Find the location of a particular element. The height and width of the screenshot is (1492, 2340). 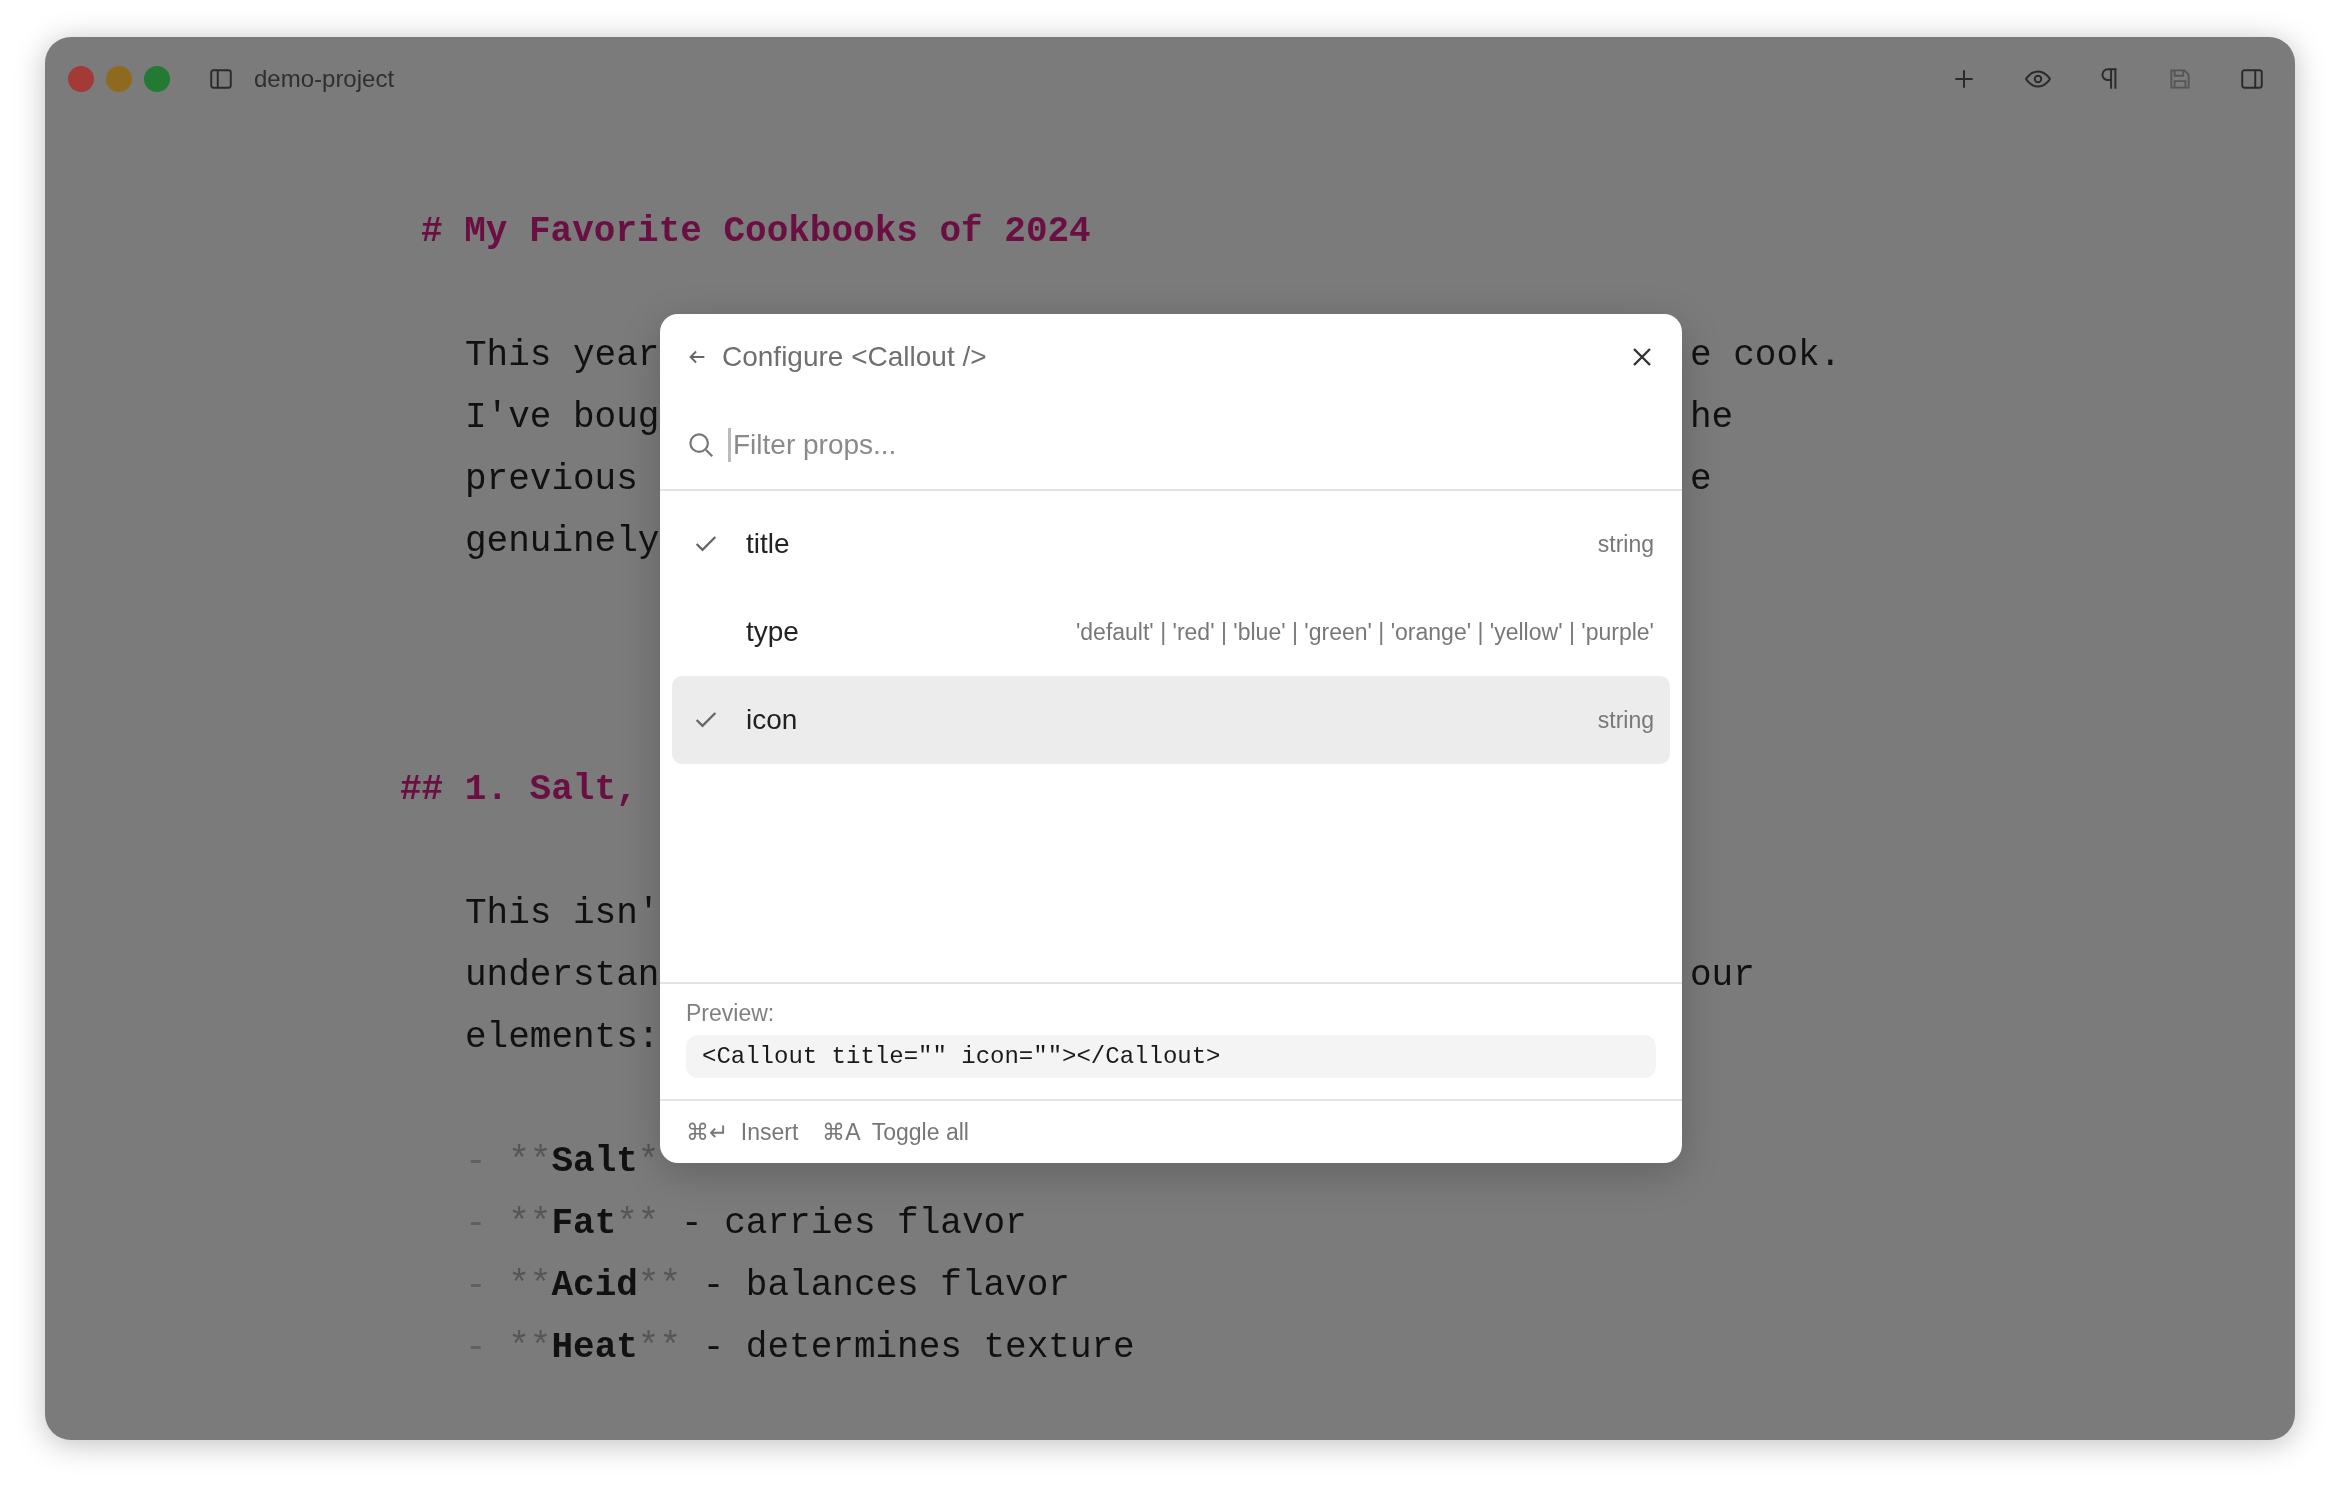

paragraph-text: e cook. is located at coordinates (1766, 356).